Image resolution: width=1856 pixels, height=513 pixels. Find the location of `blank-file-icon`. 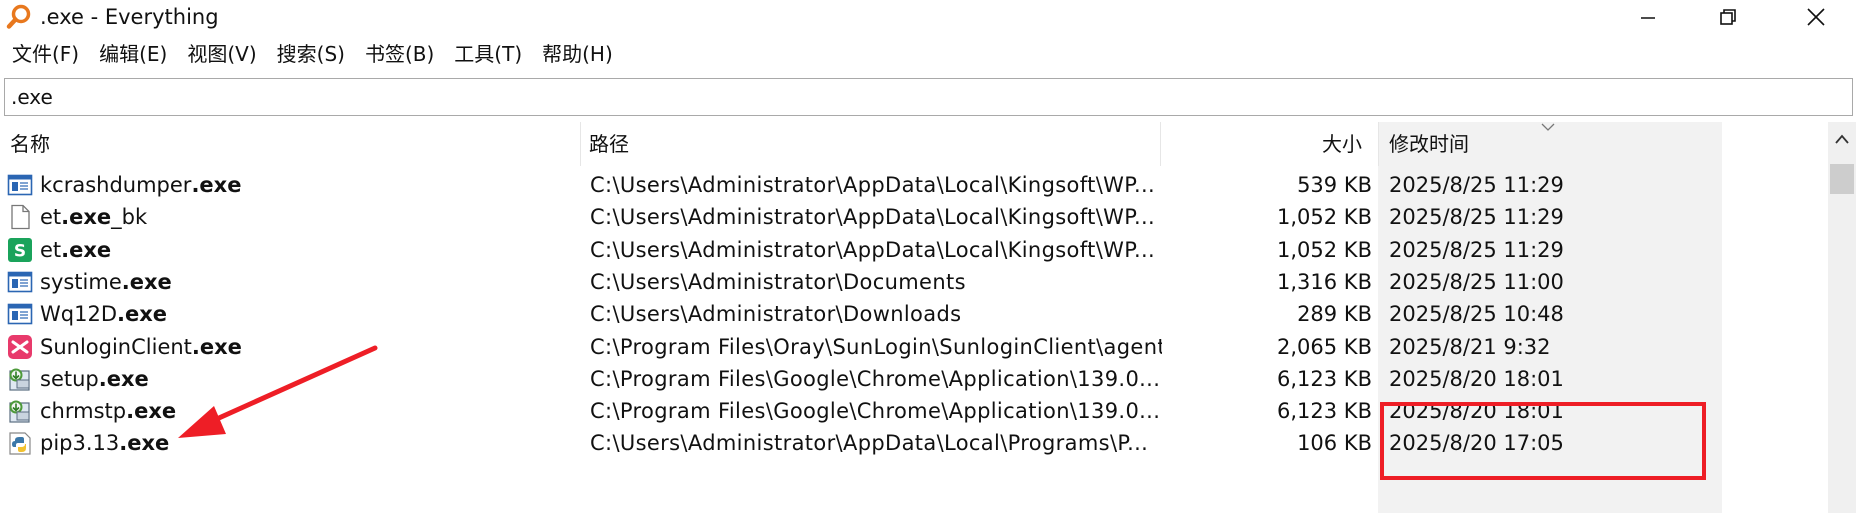

blank-file-icon is located at coordinates (20, 217).